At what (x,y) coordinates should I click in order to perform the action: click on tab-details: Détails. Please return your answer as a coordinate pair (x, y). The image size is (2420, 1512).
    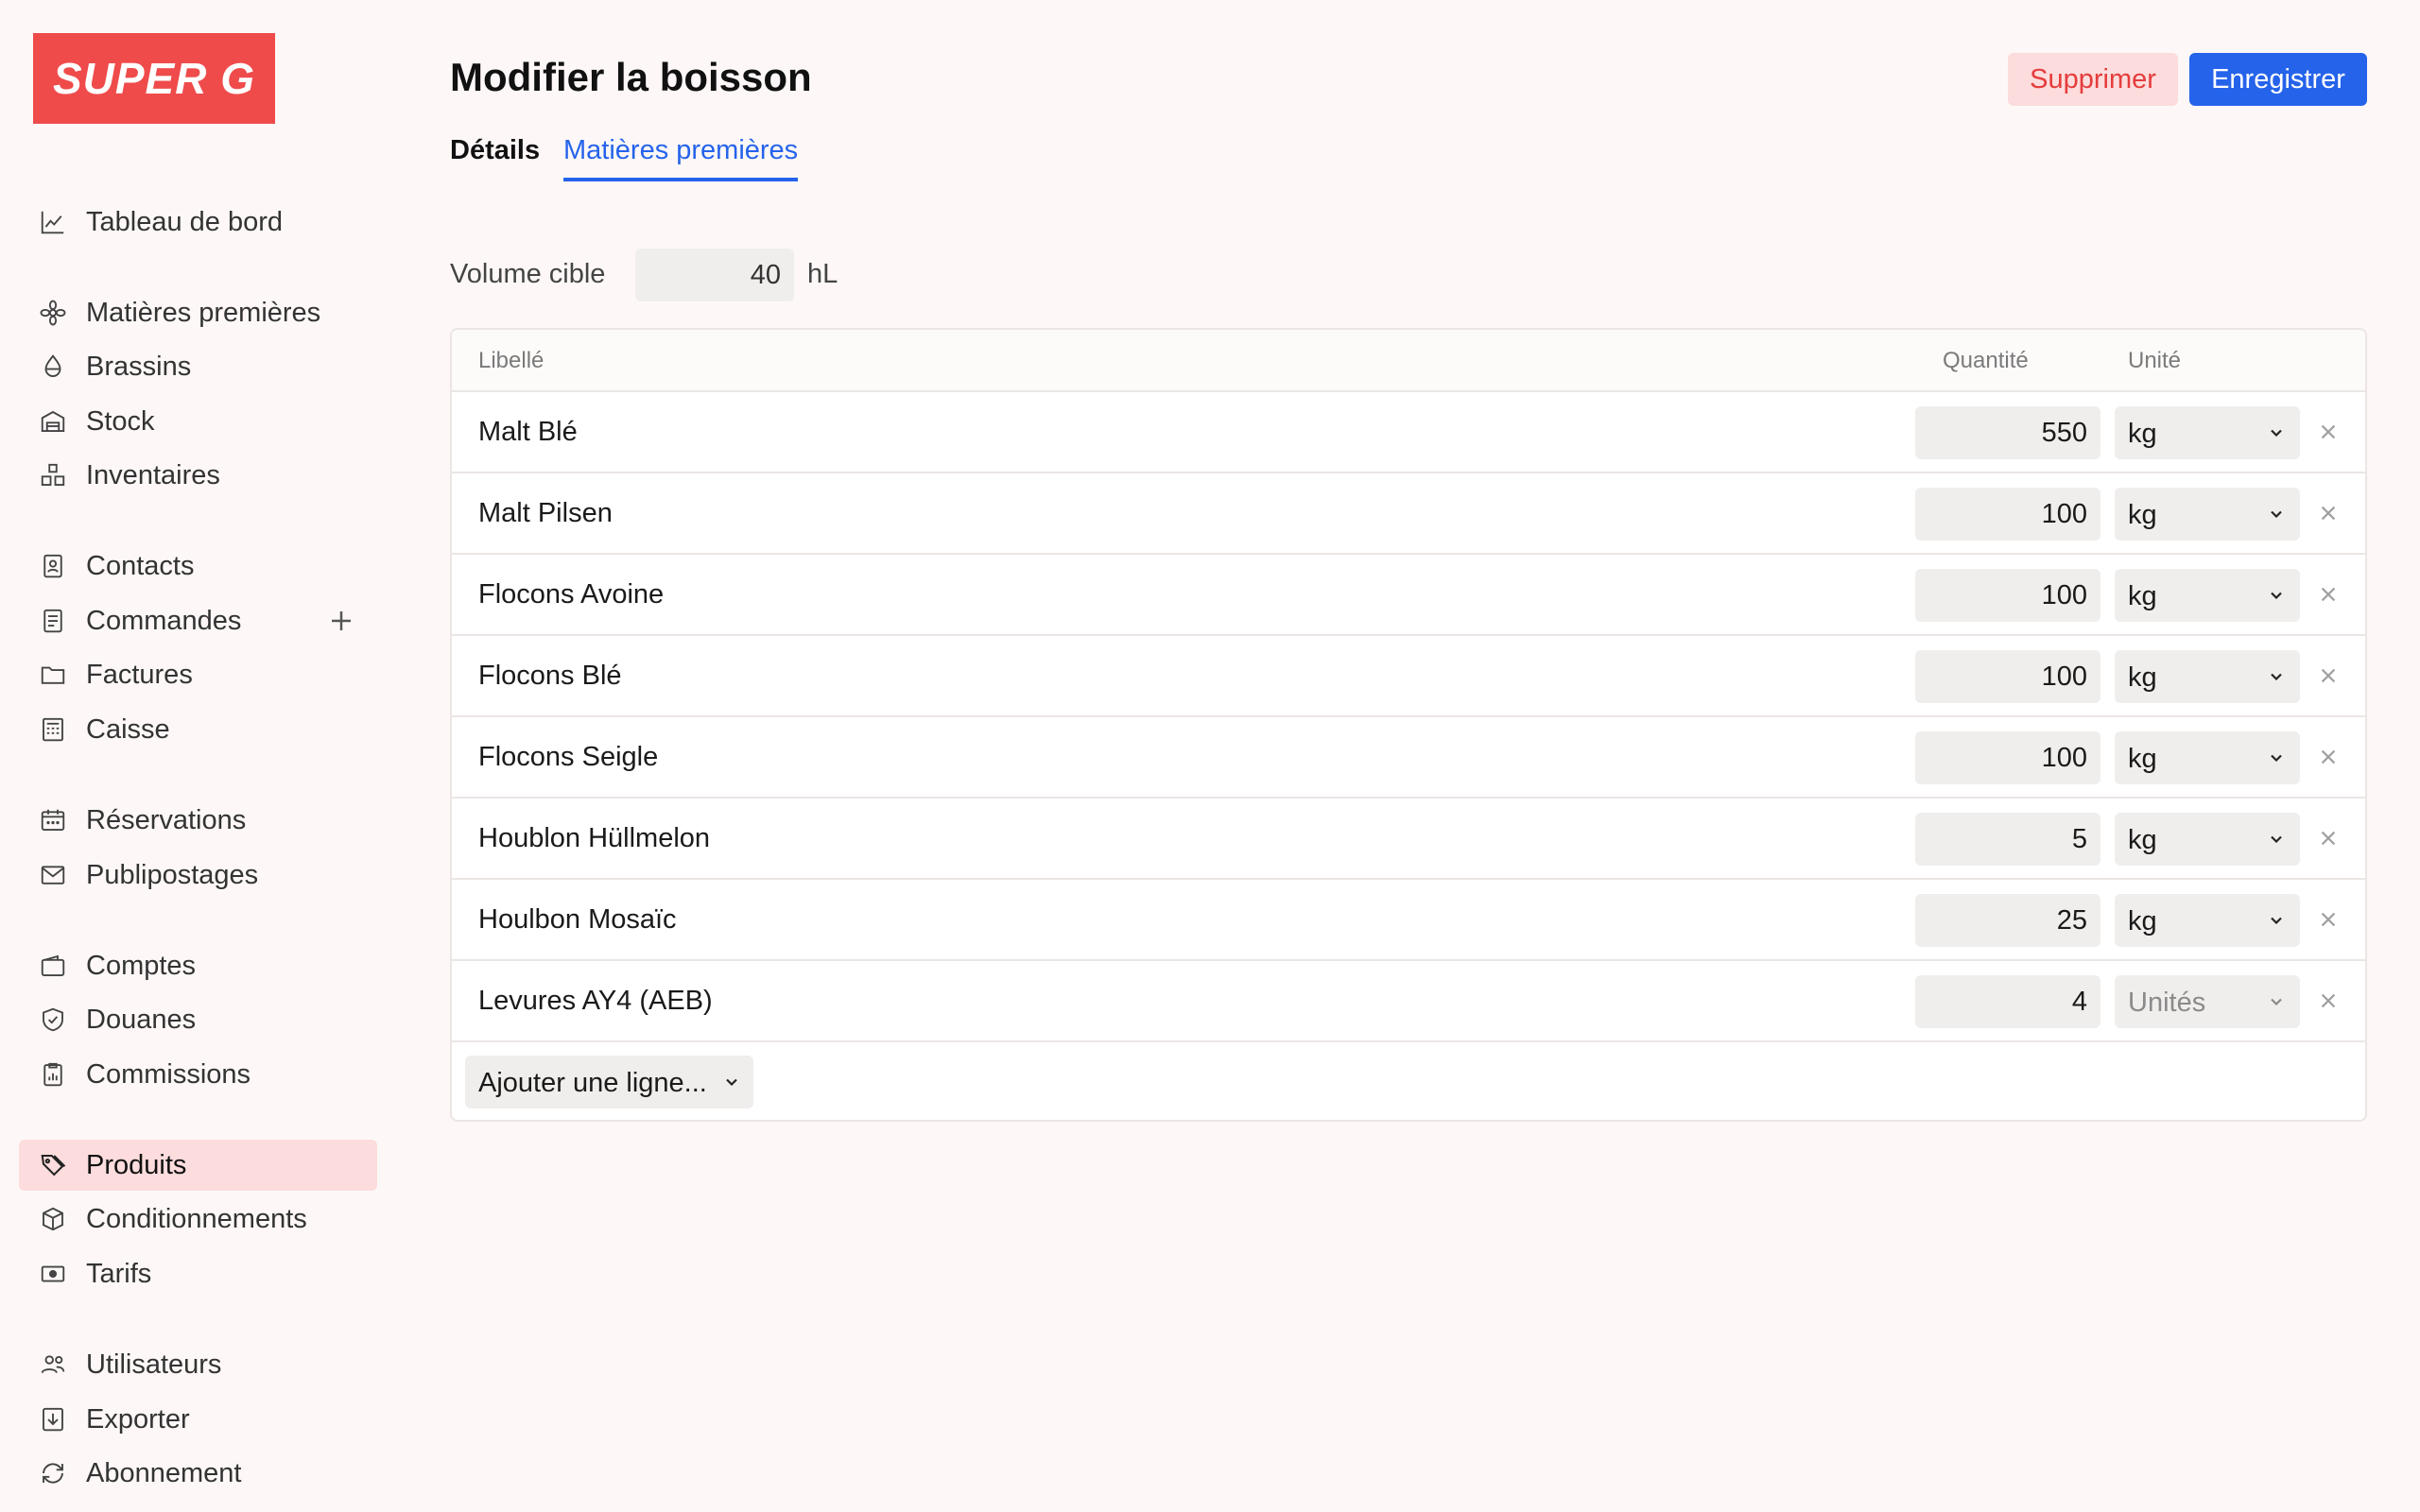
    Looking at the image, I should click on (495, 156).